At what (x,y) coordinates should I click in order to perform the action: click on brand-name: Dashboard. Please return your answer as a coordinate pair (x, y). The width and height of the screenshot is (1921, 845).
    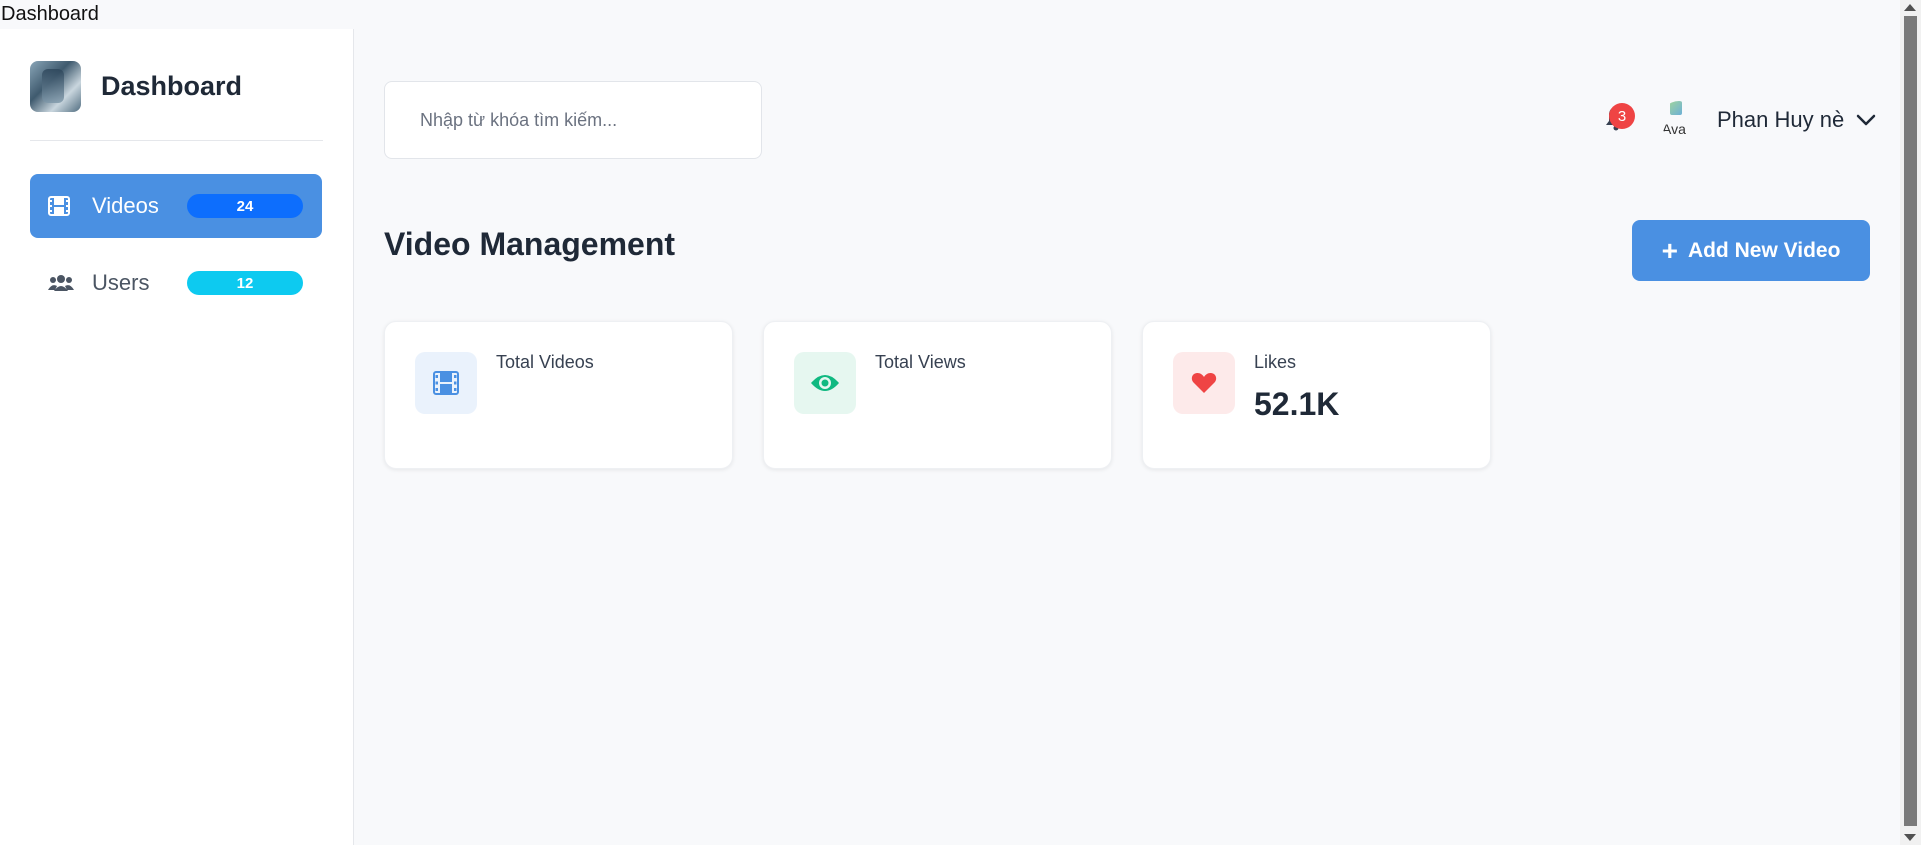
    Looking at the image, I should click on (172, 86).